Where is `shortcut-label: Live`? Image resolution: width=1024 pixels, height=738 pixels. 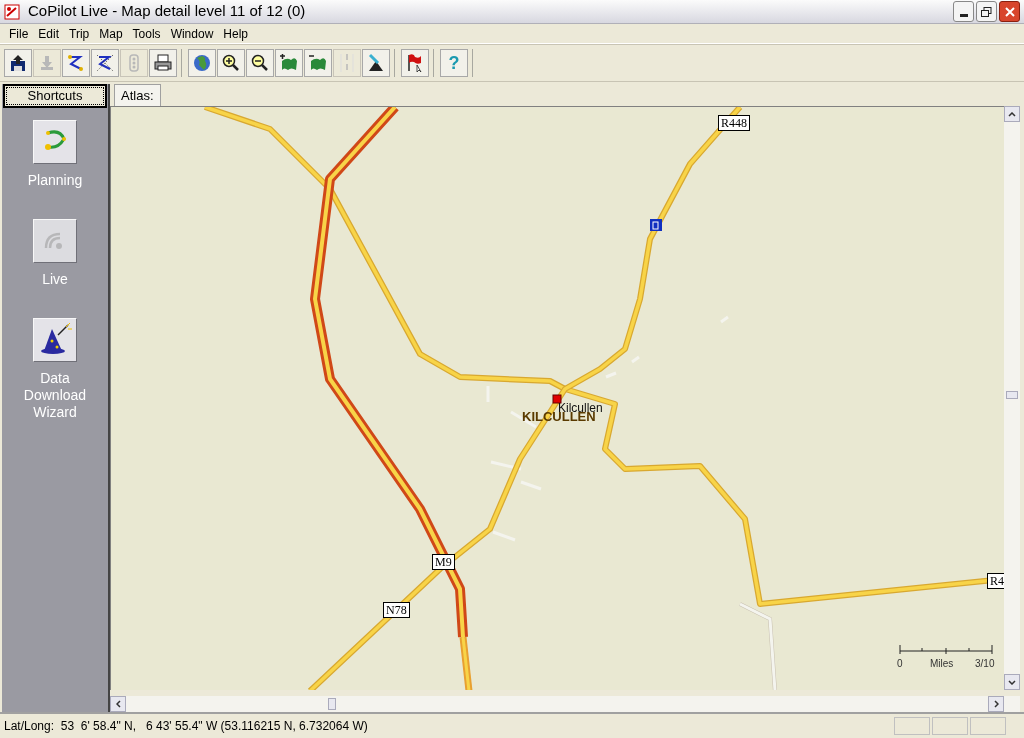
shortcut-label: Live is located at coordinates (55, 279).